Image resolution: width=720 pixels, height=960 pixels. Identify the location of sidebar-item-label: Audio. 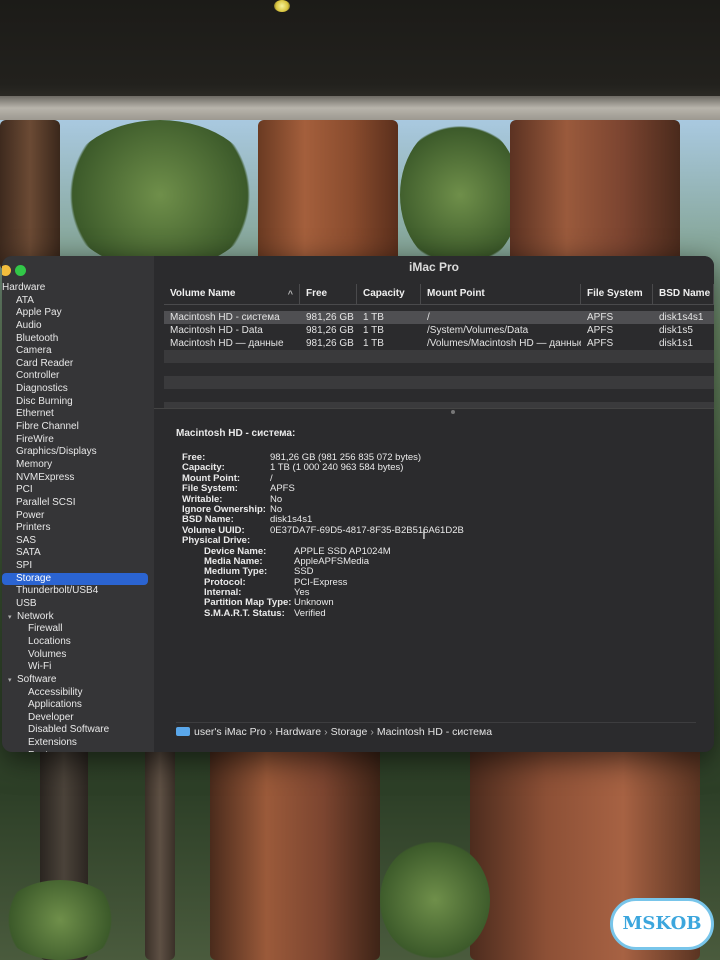
(29, 325).